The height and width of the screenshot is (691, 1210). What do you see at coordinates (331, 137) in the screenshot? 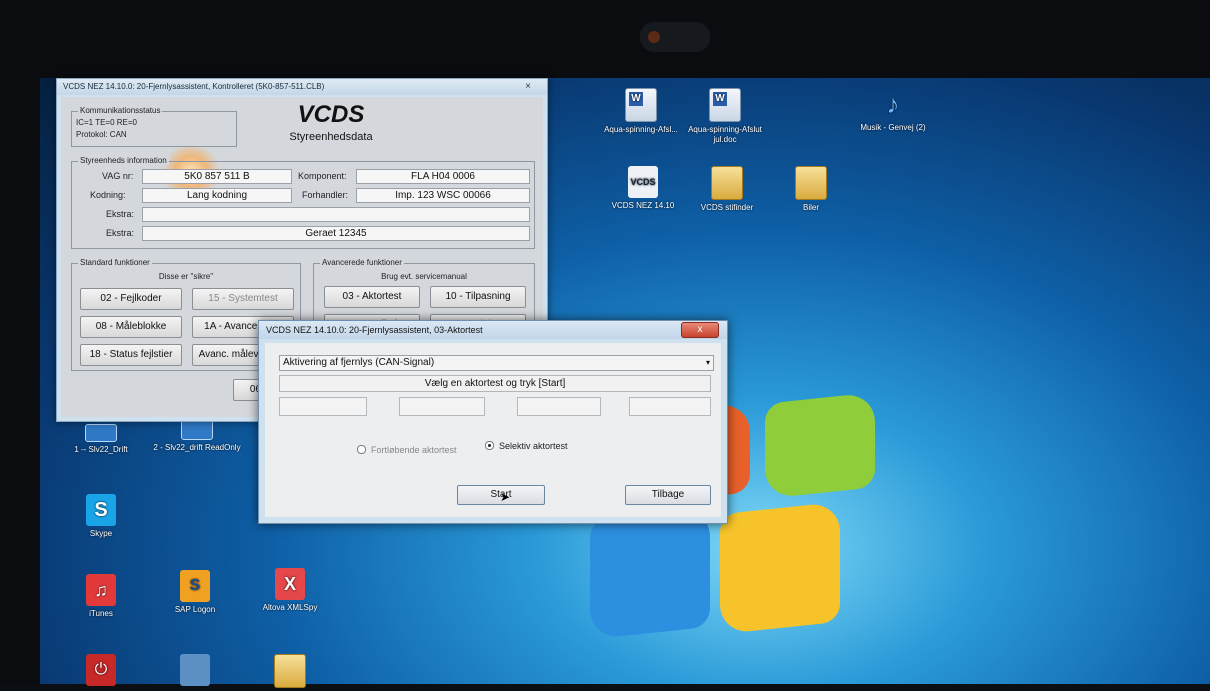
I see `page-subtitle: Styreenhedsdata` at bounding box center [331, 137].